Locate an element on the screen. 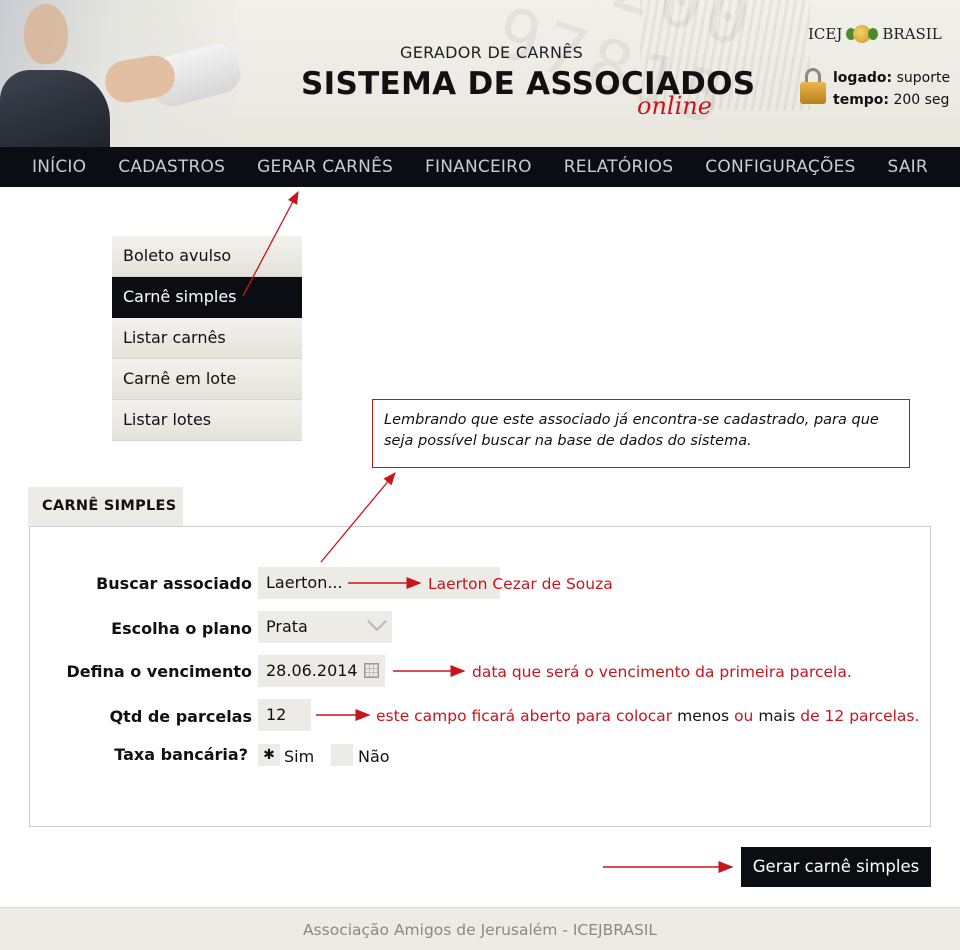 The image size is (960, 950). submenu-item-carne-simples: Carnê simples is located at coordinates (207, 297).